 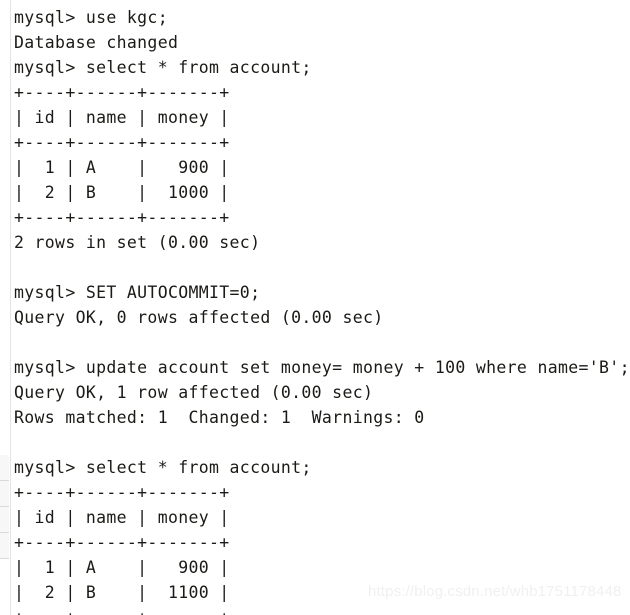 I want to click on terminal-line: Database changed, so click(x=96, y=42).